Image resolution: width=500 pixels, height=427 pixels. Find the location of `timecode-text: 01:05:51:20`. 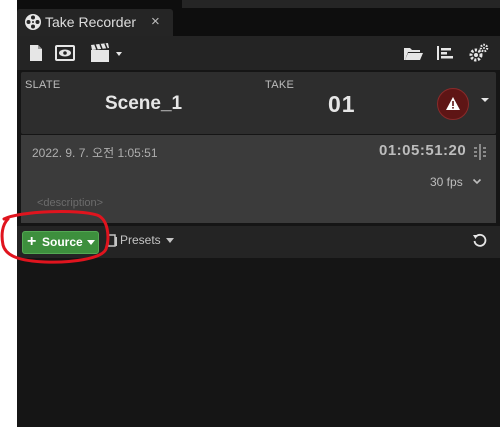

timecode-text: 01:05:51:20 is located at coordinates (423, 150).